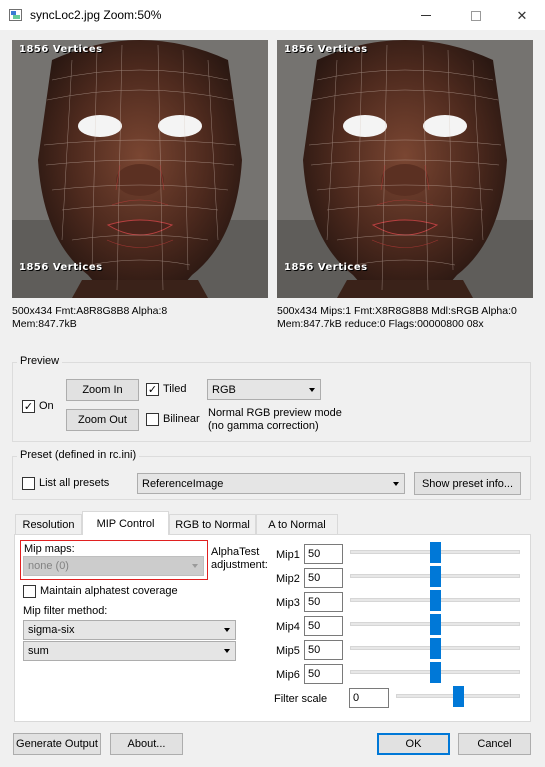 Image resolution: width=545 pixels, height=767 pixels. What do you see at coordinates (458, 696) in the screenshot?
I see `filter-scale-slider-thumb` at bounding box center [458, 696].